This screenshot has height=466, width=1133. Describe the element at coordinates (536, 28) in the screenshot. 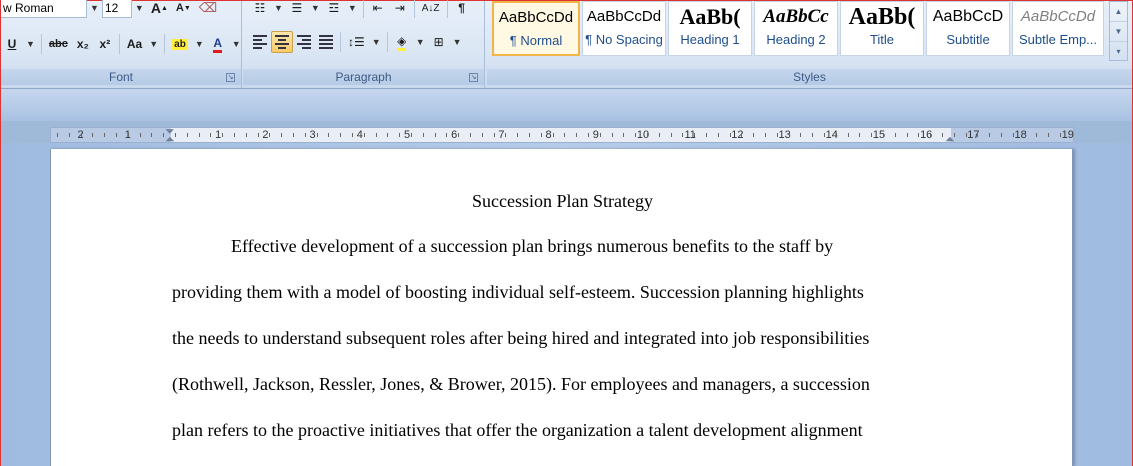

I see `style-normal: AaBbCcDd ¶ Normal` at that location.